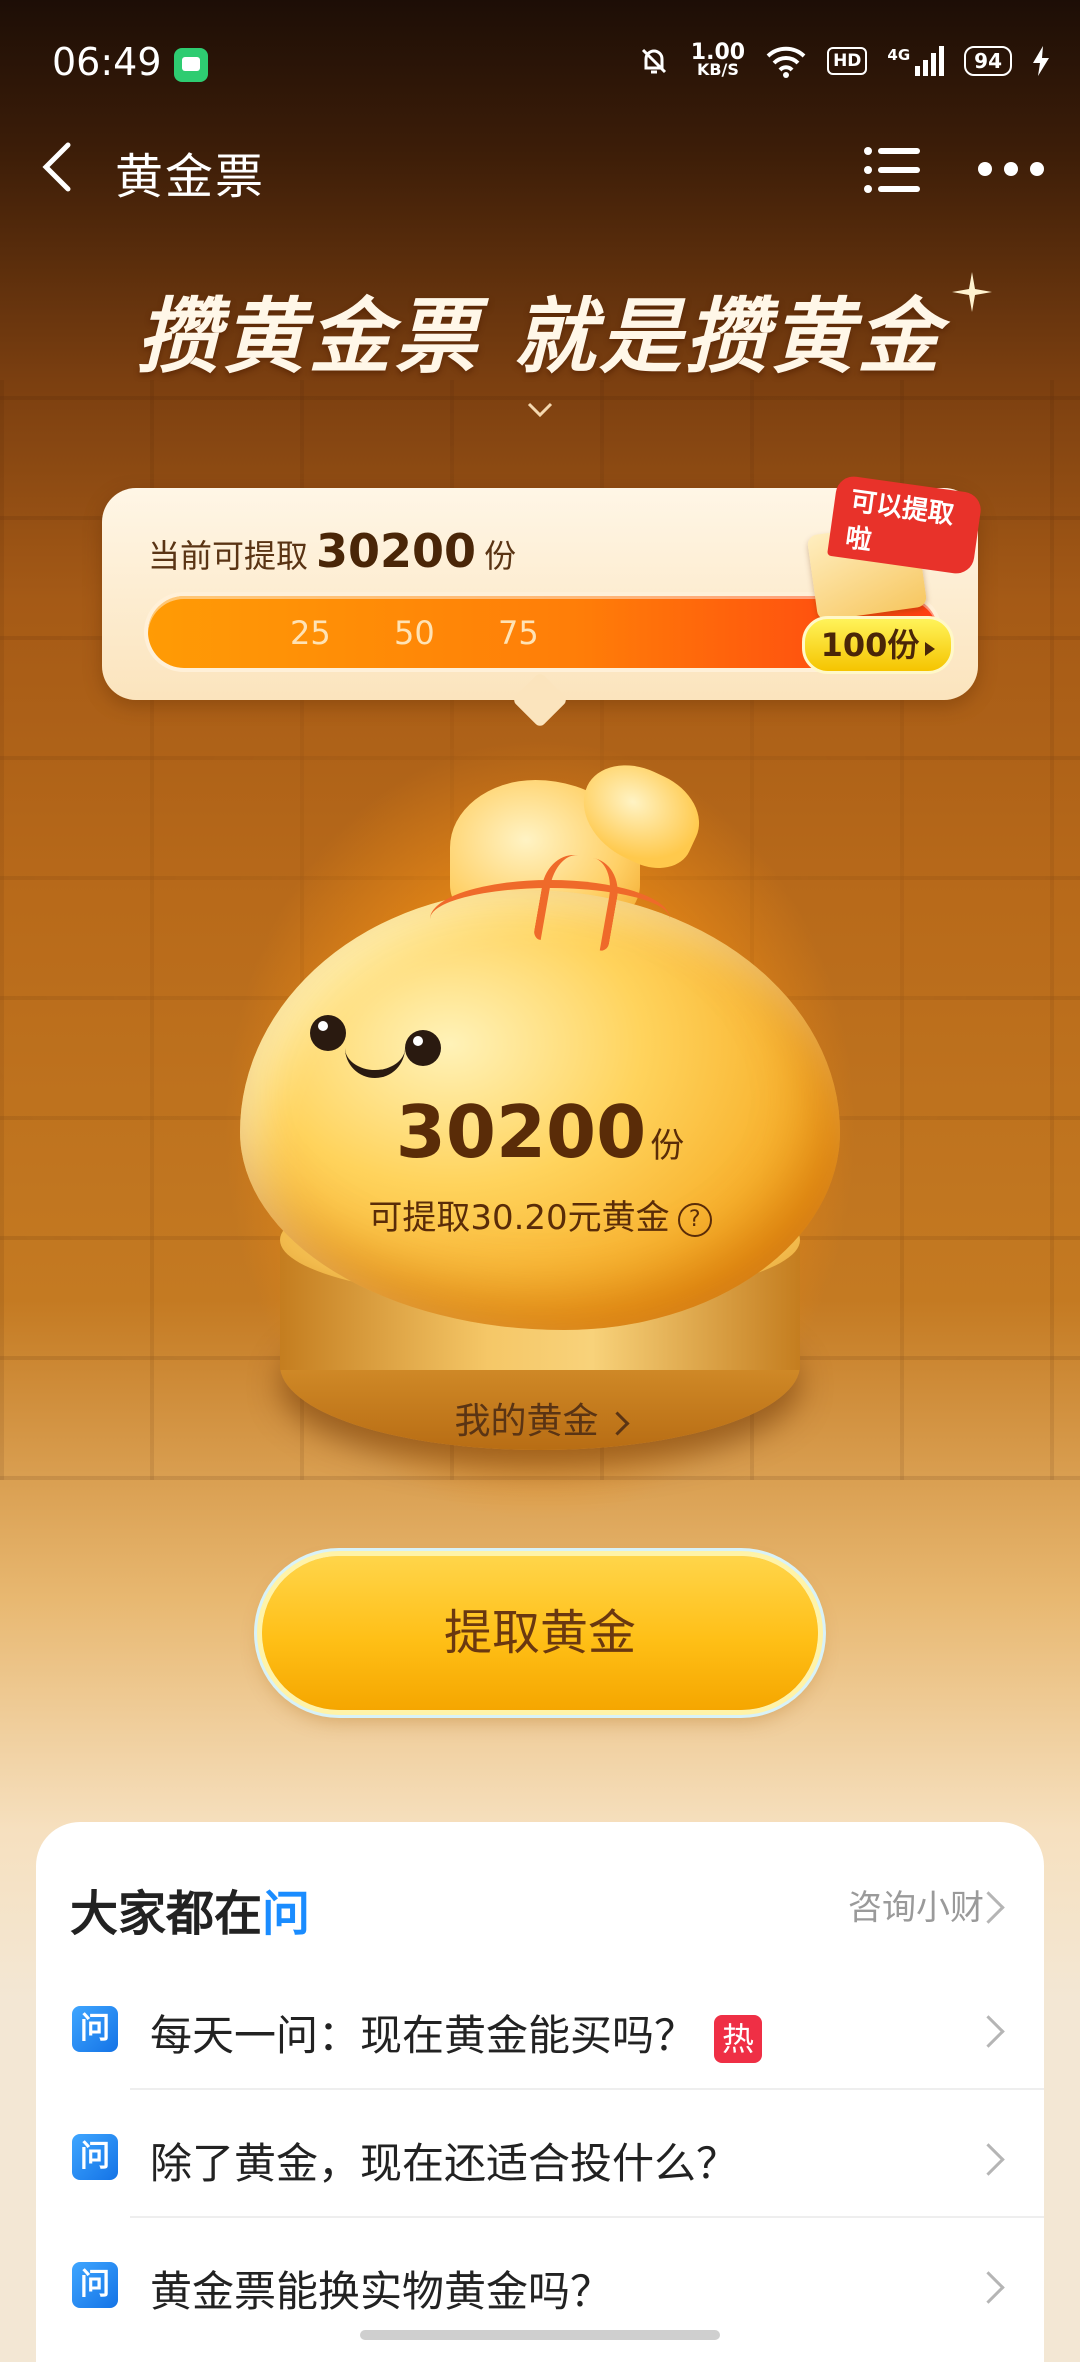 The width and height of the screenshot is (1080, 2362). Describe the element at coordinates (500, 556) in the screenshot. I see `progress-unit: 份` at that location.